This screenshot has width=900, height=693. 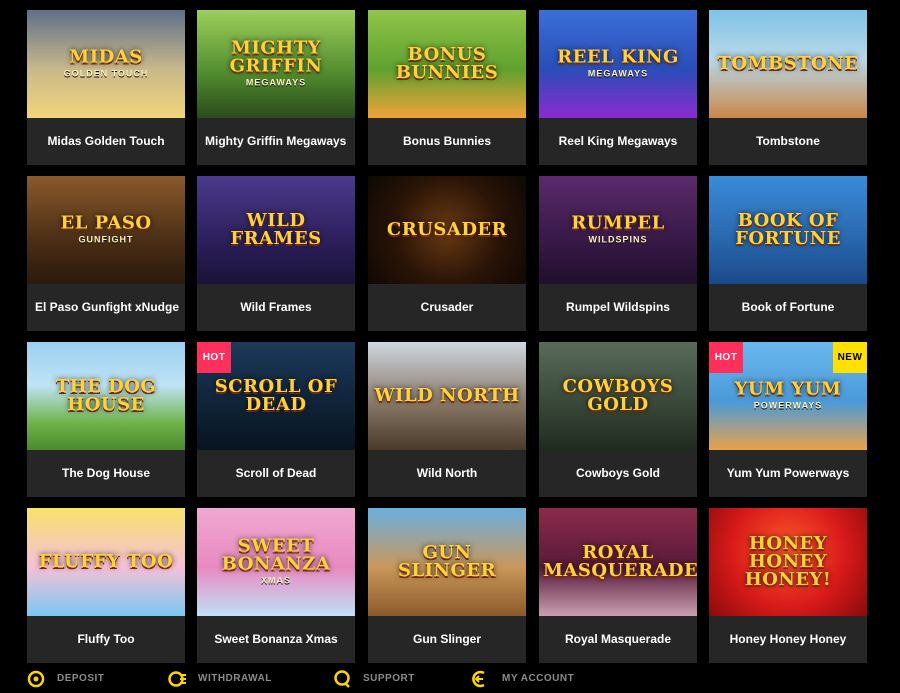 I want to click on game-title: Honey Honey Honey, so click(x=788, y=639).